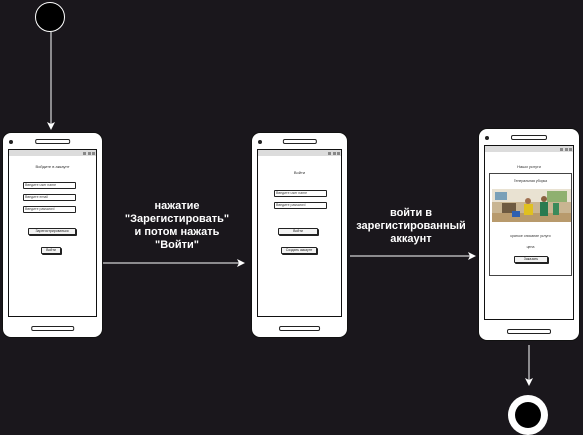 The height and width of the screenshot is (435, 583). Describe the element at coordinates (530, 247) in the screenshot. I see `service-price: цена` at that location.